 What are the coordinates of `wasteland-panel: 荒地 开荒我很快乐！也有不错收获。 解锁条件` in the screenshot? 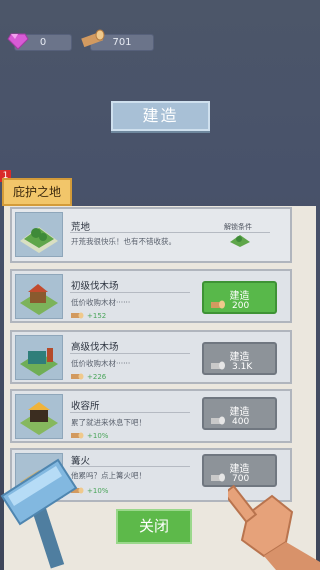 It's located at (151, 235).